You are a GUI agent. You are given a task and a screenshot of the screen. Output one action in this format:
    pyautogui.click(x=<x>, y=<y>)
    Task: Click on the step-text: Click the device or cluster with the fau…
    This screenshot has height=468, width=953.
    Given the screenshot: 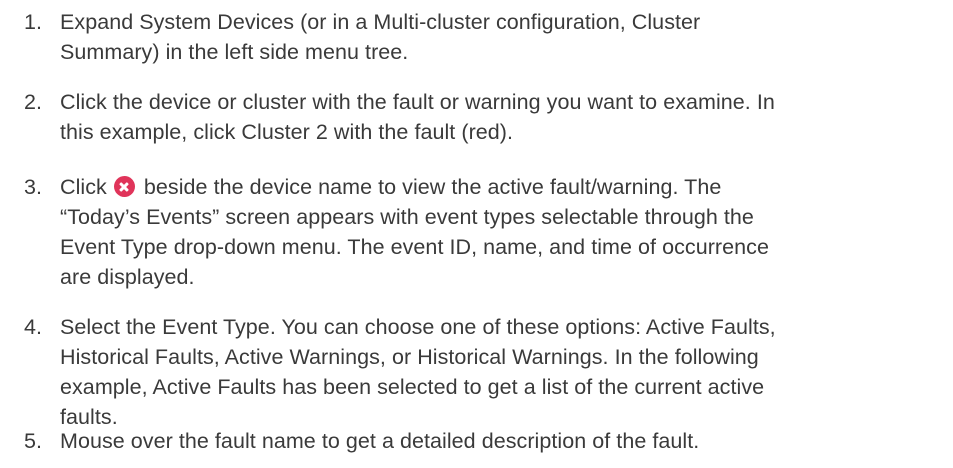 What is the action you would take?
    pyautogui.click(x=500, y=117)
    